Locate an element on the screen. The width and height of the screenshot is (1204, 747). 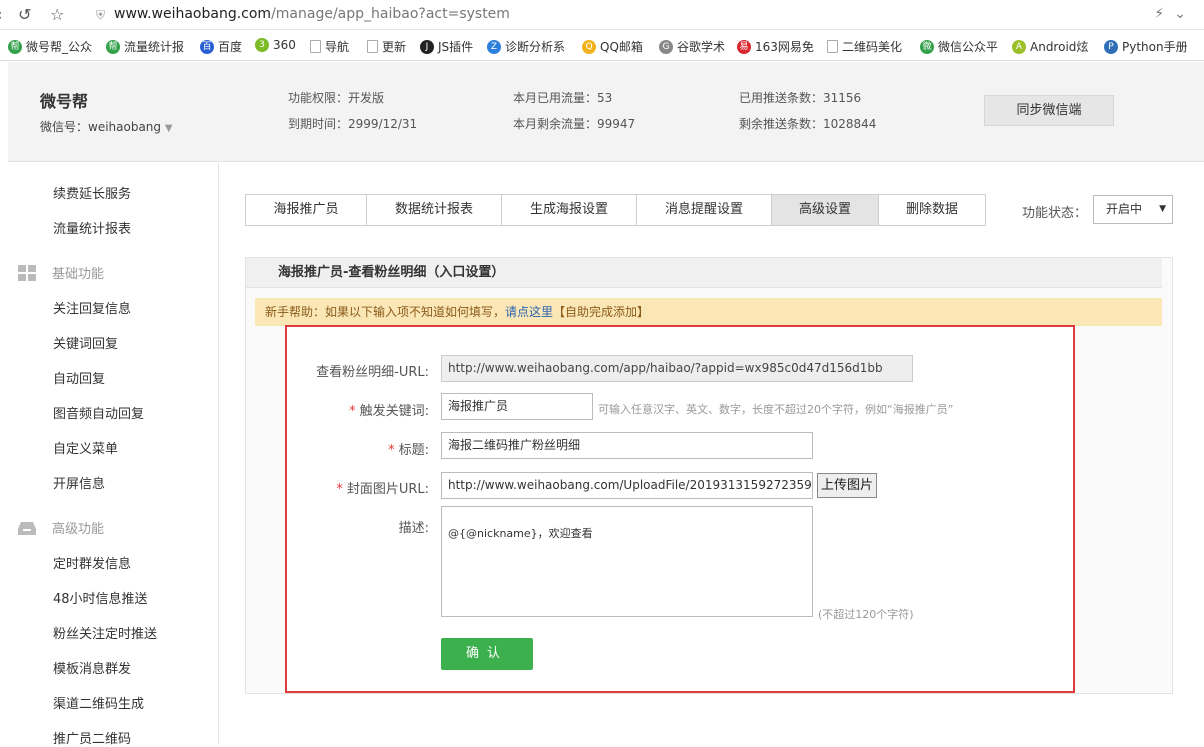
bookmark-favicon-icon: Z is located at coordinates (494, 46).